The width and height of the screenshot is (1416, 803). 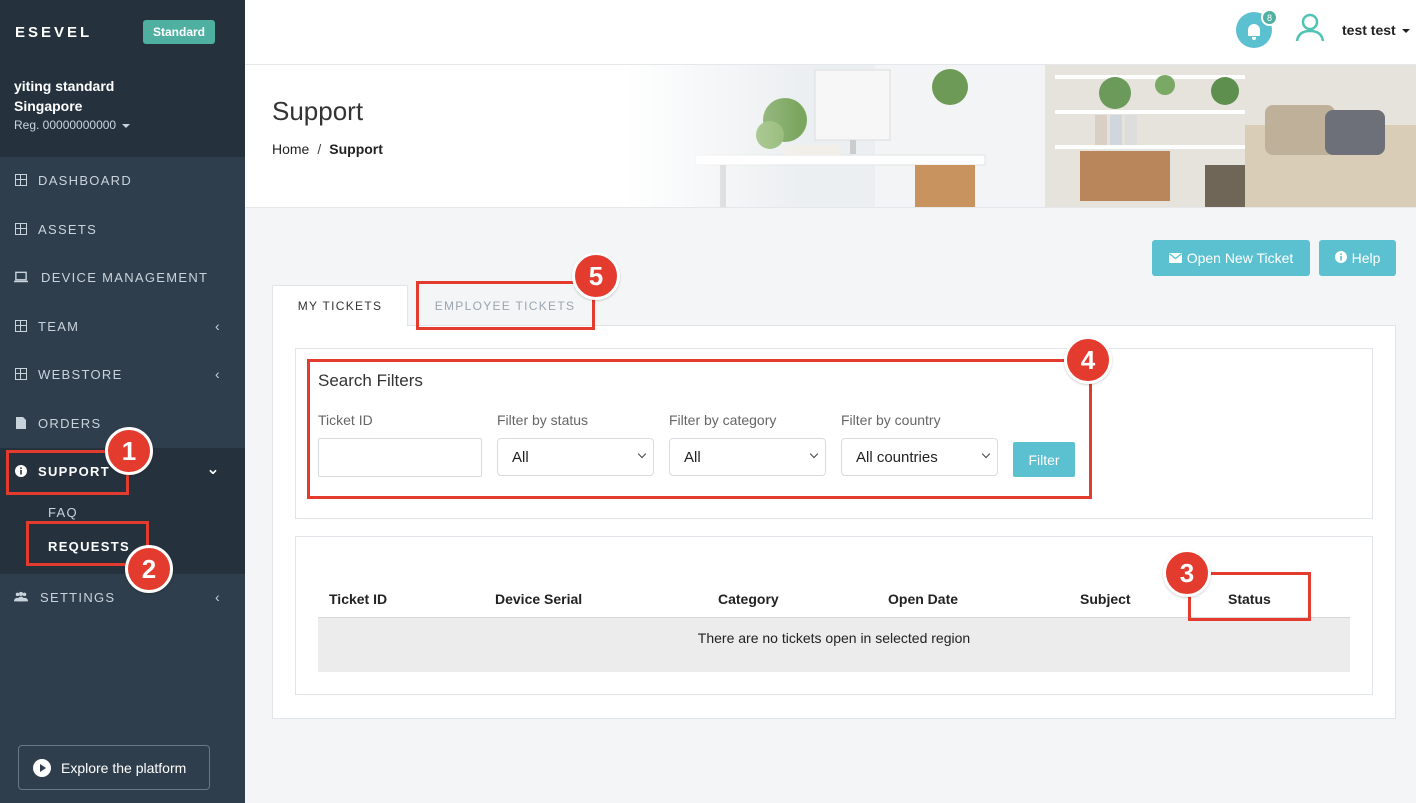 What do you see at coordinates (179, 32) in the screenshot?
I see `plan-badge: Standard` at bounding box center [179, 32].